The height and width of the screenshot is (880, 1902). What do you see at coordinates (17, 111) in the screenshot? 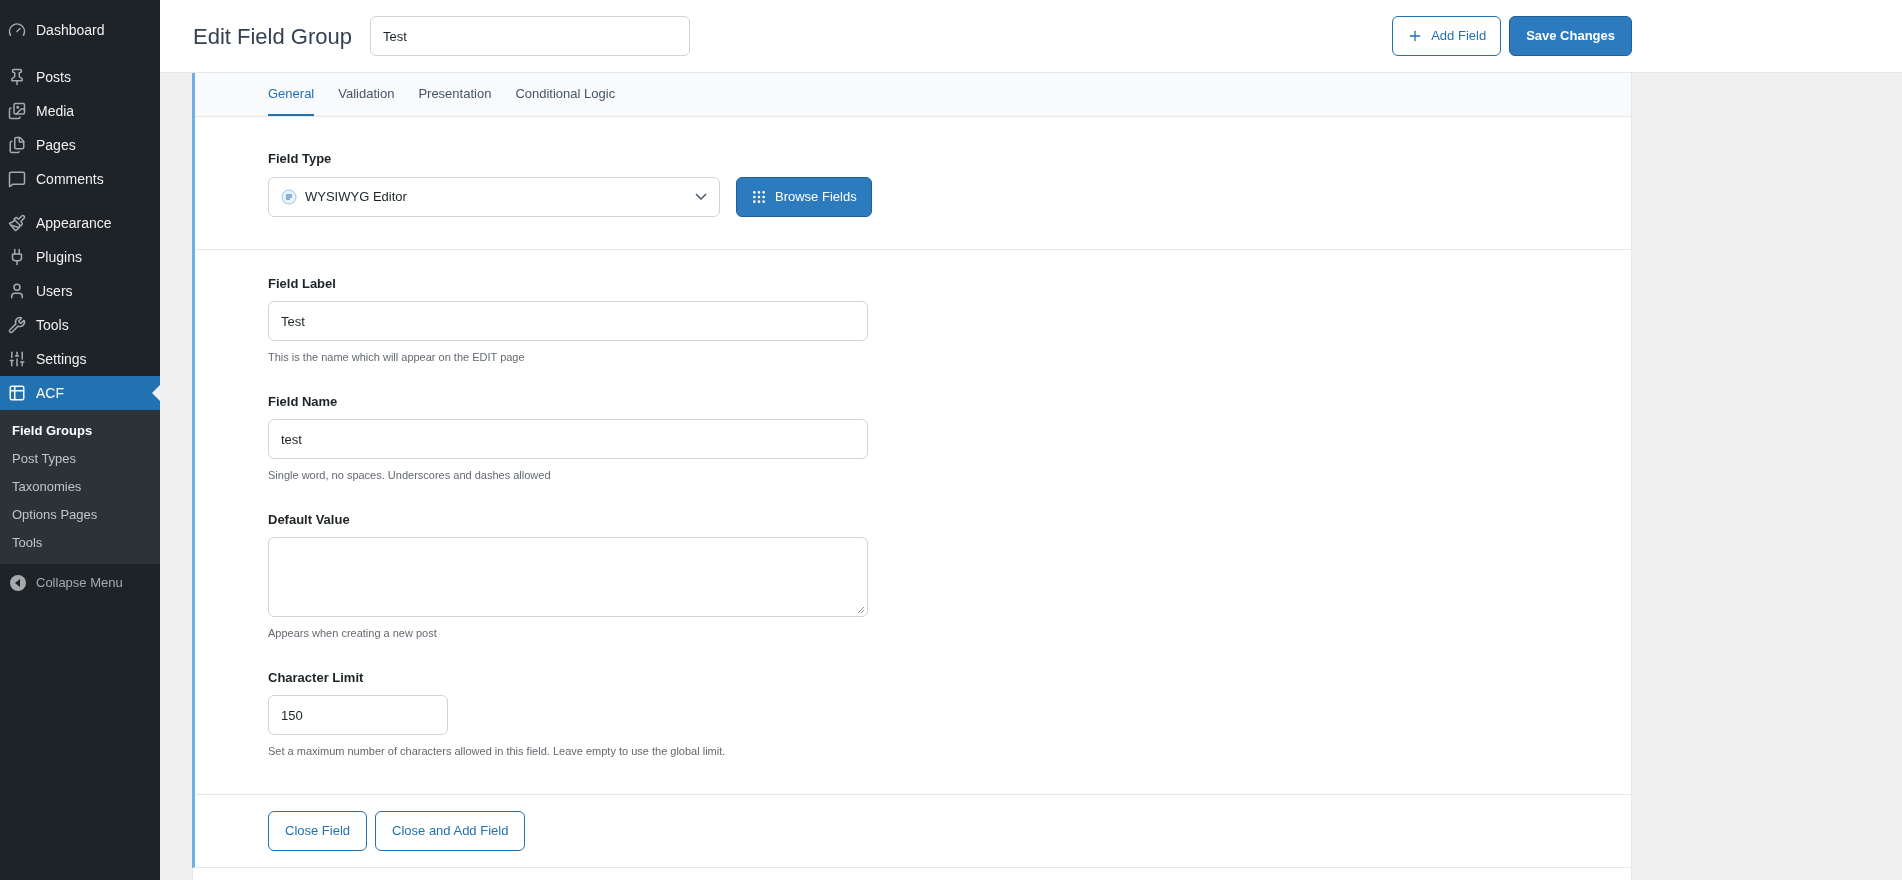
I see `media-icon` at bounding box center [17, 111].